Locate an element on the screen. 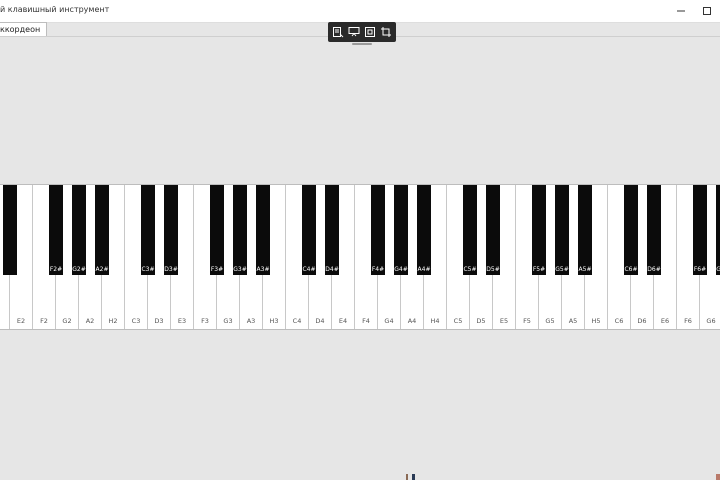  black-key: G4# is located at coordinates (401, 230).